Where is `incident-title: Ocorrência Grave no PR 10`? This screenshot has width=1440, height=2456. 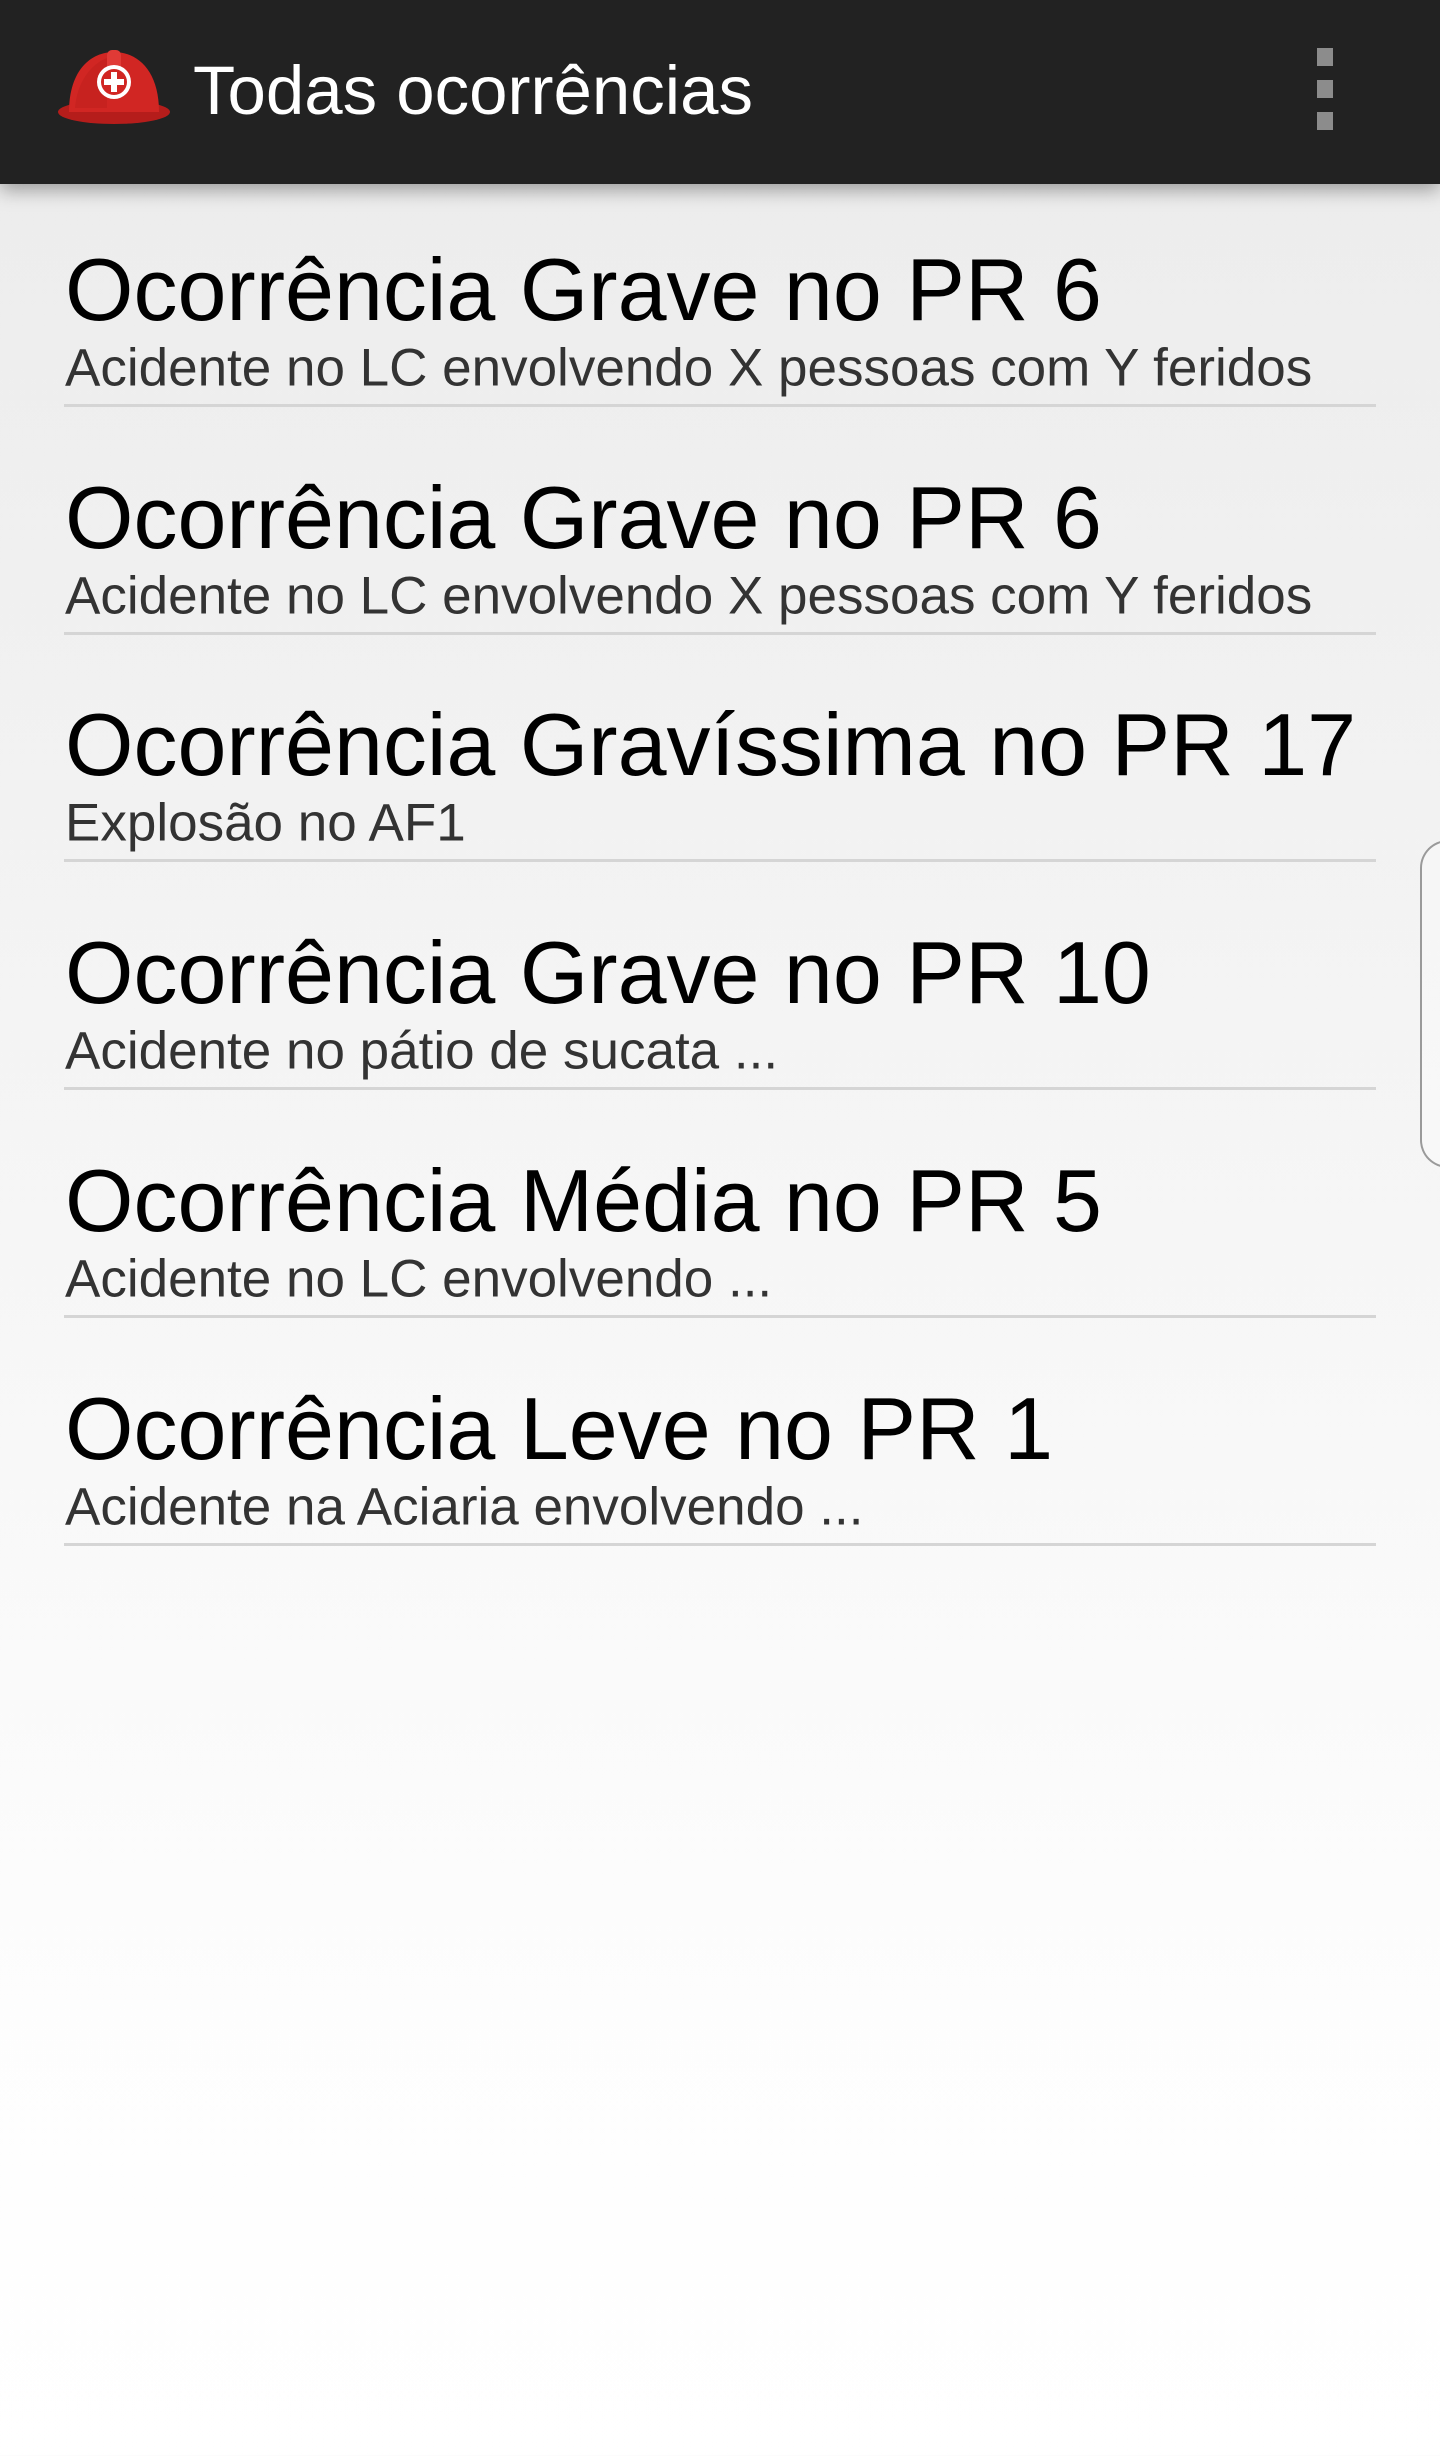 incident-title: Ocorrência Grave no PR 10 is located at coordinates (608, 972).